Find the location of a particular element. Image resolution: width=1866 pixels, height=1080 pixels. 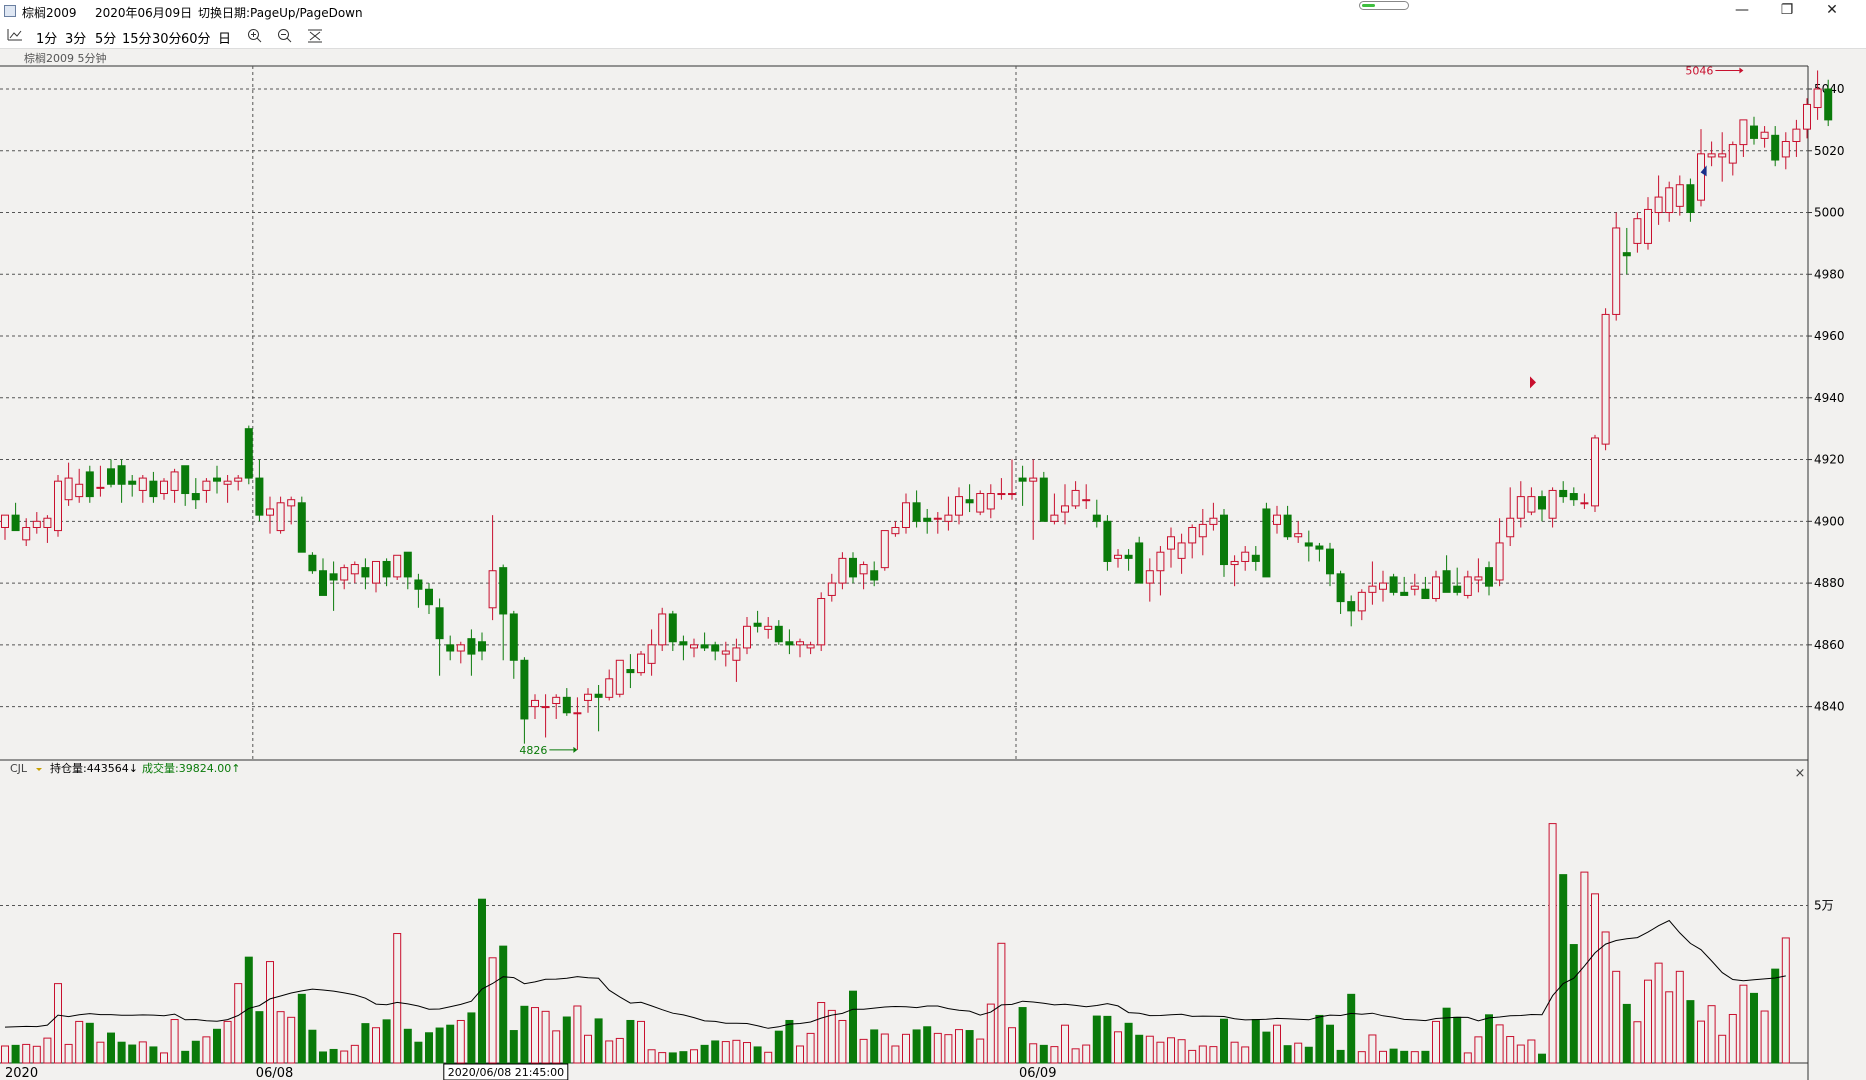

volume-tick-label: 5万 is located at coordinates (1824, 906).